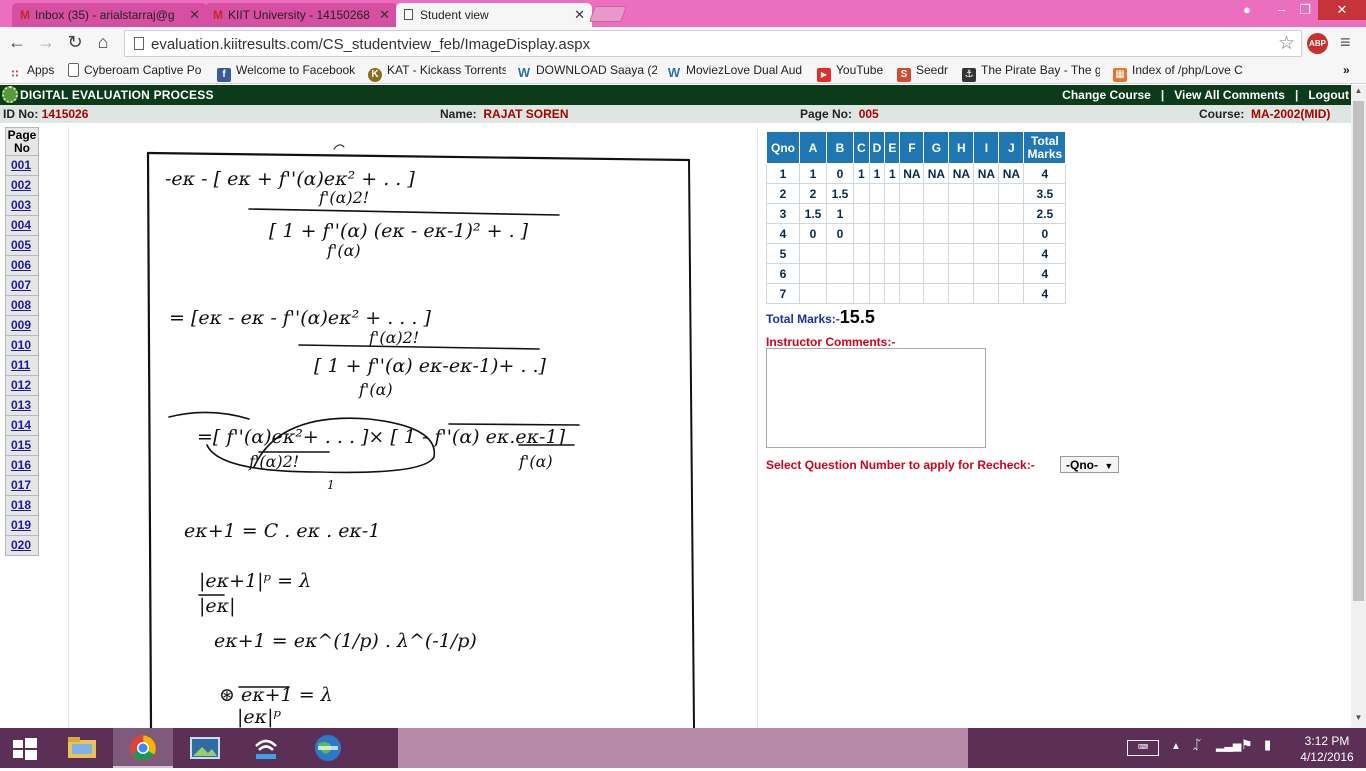 The height and width of the screenshot is (771, 1366). Describe the element at coordinates (103, 42) in the screenshot. I see `home-icon: ⌂` at that location.